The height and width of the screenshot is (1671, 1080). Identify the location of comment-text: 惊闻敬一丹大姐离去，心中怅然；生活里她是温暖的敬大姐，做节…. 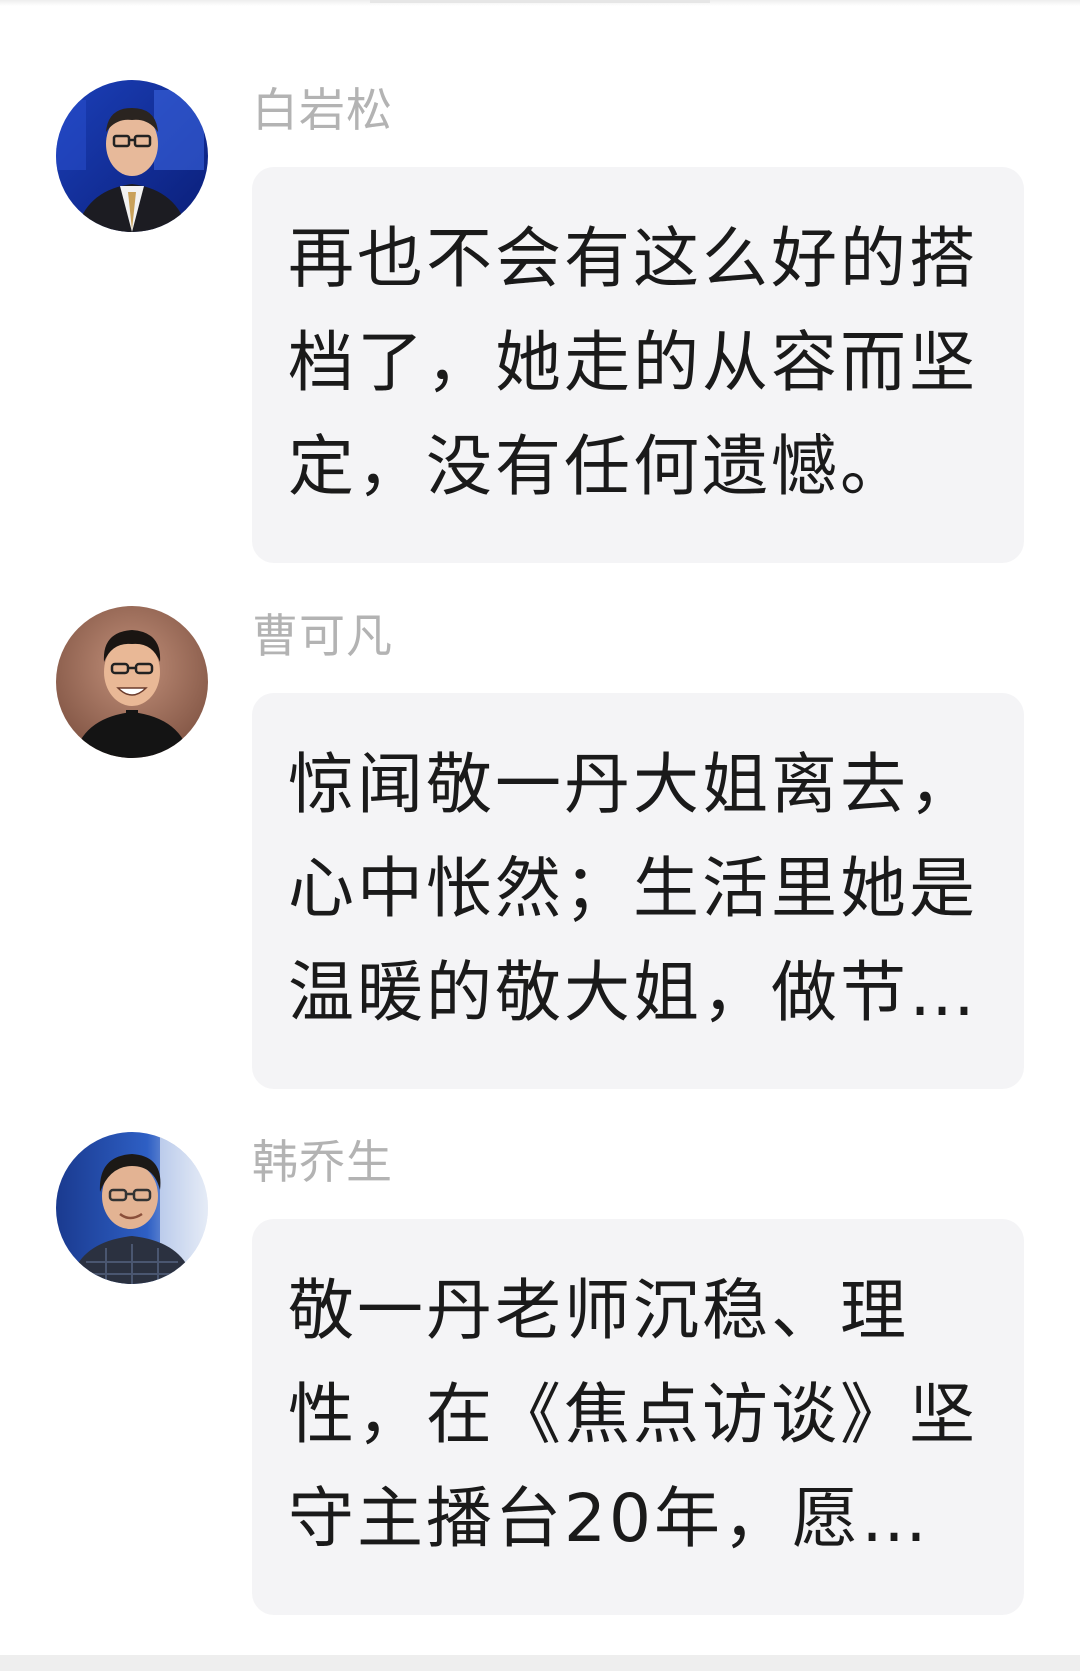
(633, 888).